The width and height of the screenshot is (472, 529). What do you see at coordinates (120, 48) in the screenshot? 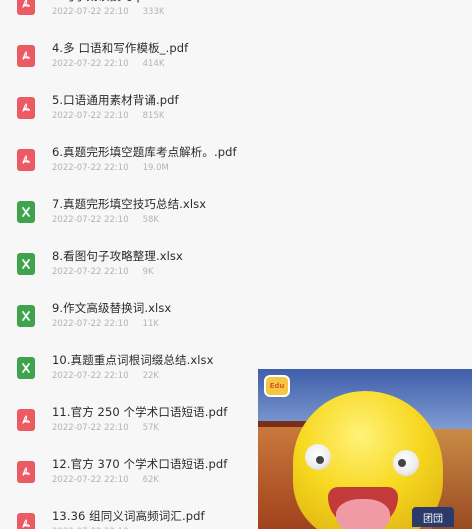
I see `file-name: 4.多 口语和写作模板_.pdf` at bounding box center [120, 48].